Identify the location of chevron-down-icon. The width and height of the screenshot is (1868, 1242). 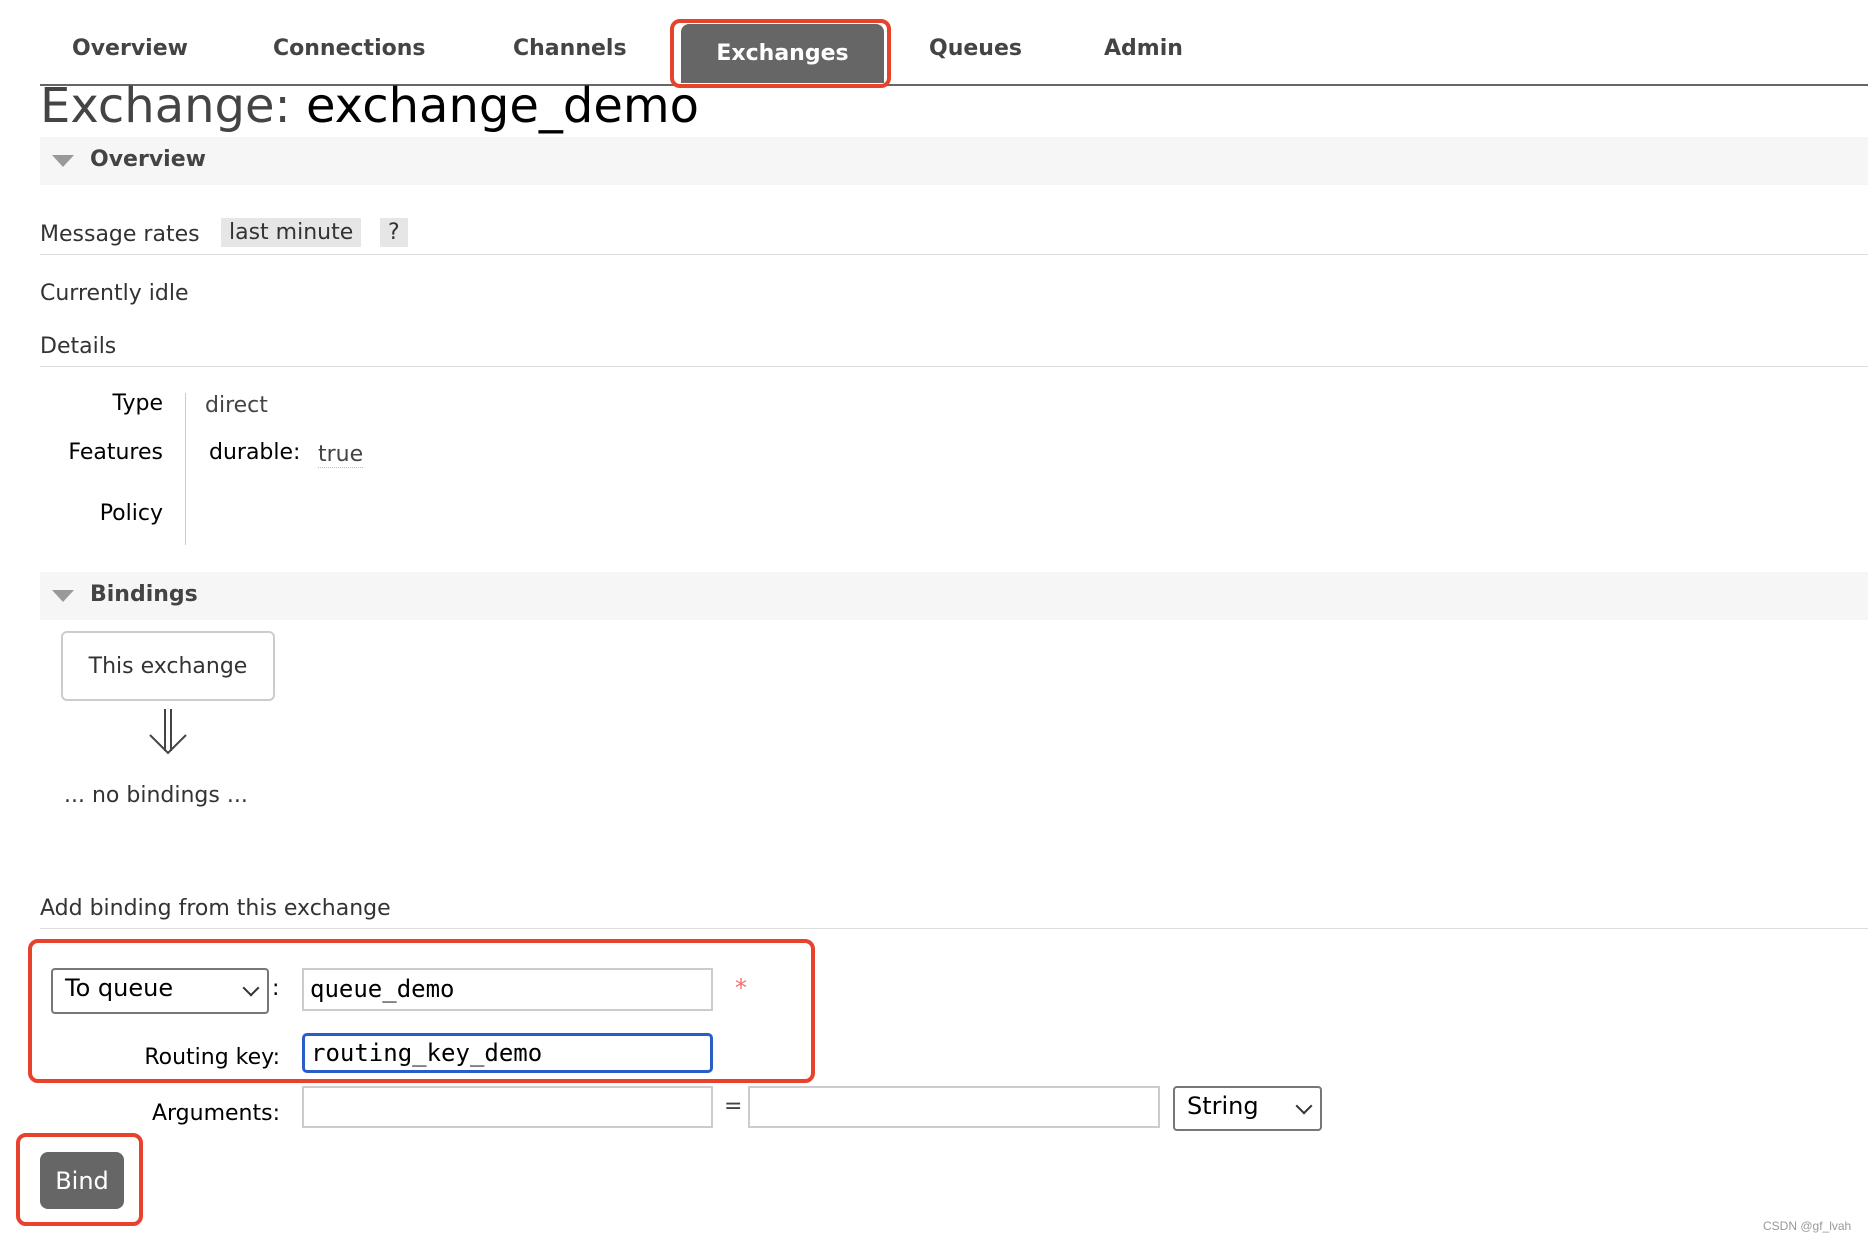
(1304, 1106).